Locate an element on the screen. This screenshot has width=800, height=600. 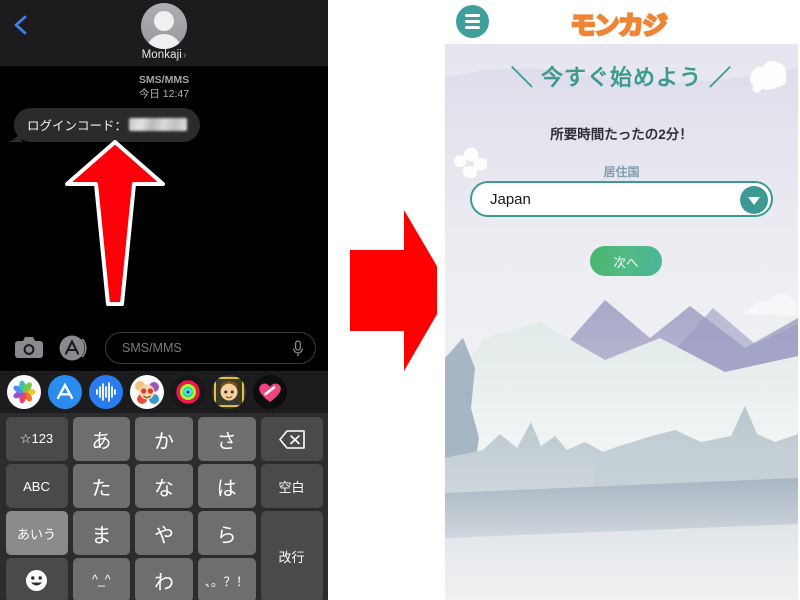
photos-app-icon is located at coordinates (24, 392).